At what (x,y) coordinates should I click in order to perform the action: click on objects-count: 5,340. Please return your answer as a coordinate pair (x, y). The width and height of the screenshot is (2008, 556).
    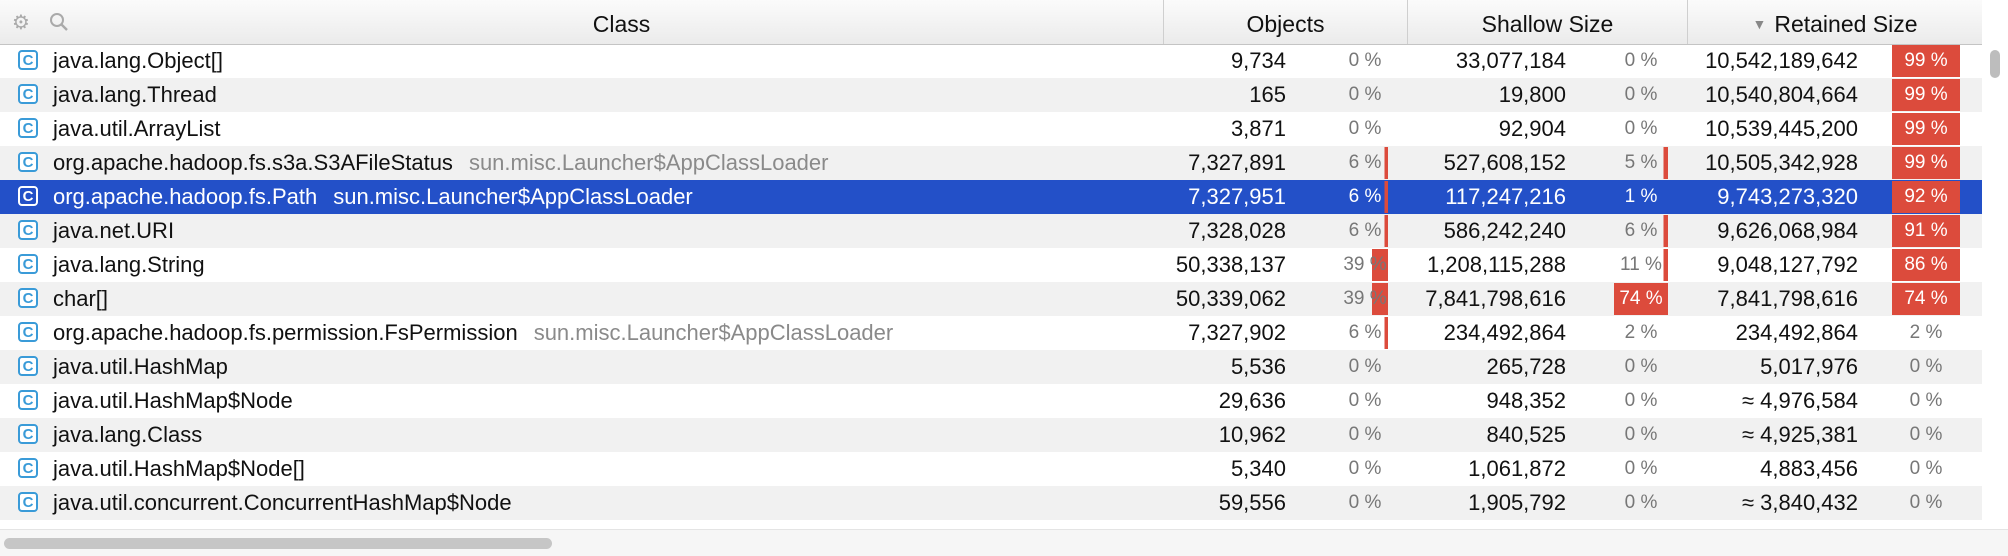
    Looking at the image, I should click on (1258, 468).